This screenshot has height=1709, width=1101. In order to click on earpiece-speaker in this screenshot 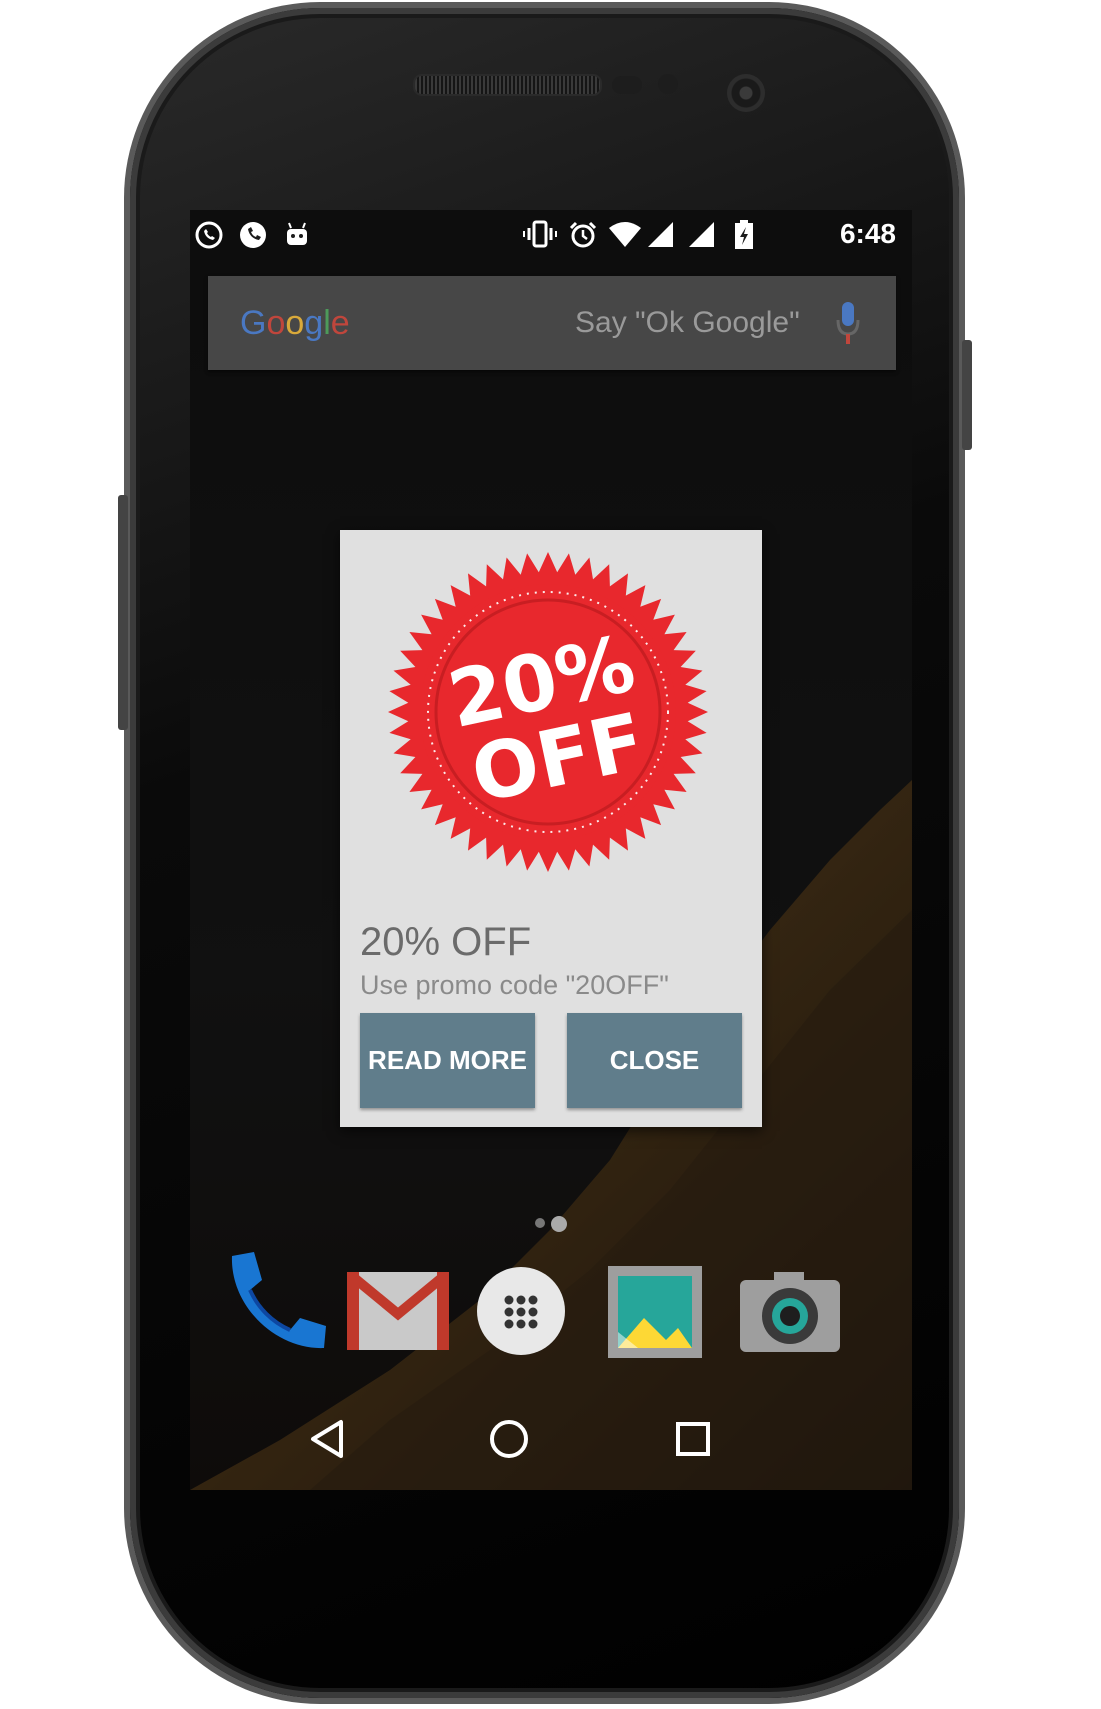, I will do `click(507, 85)`.